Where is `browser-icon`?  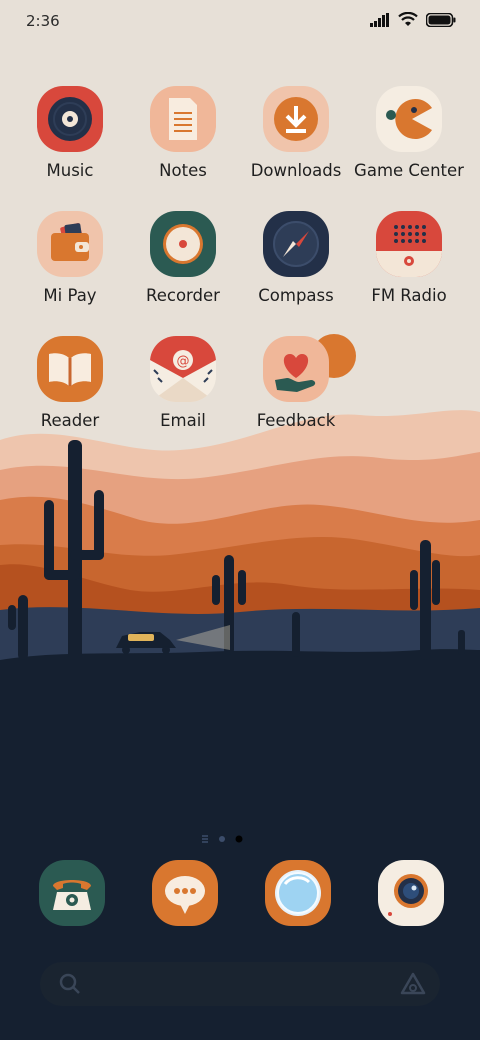 browser-icon is located at coordinates (298, 893).